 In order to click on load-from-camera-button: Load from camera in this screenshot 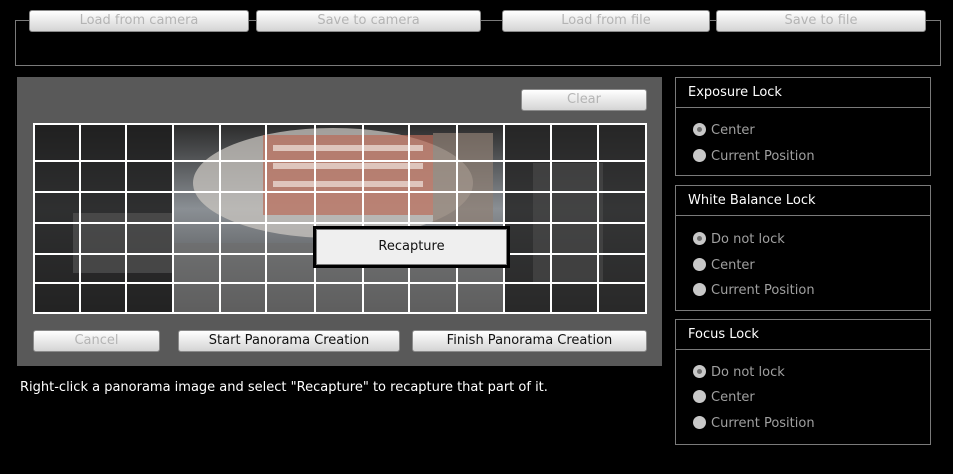, I will do `click(139, 21)`.